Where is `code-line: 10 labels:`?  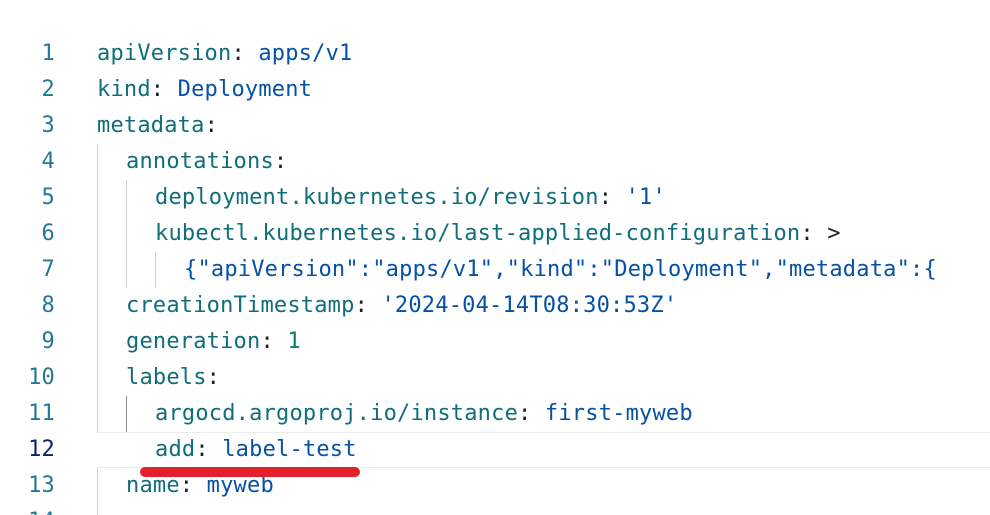 code-line: 10 labels: is located at coordinates (495, 378).